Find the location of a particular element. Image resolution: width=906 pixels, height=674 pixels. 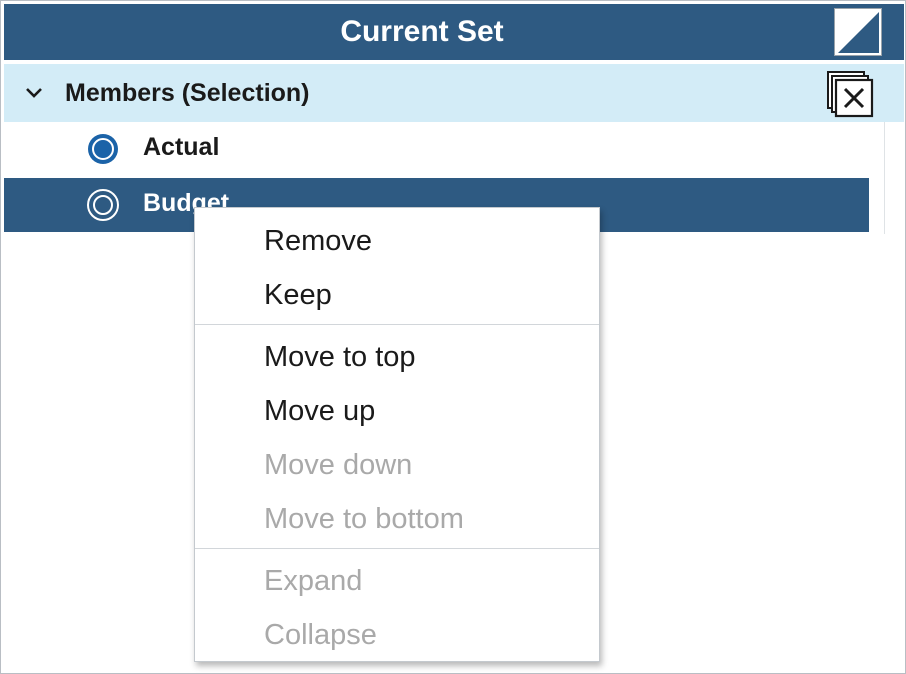

maximize-icon is located at coordinates (858, 32).